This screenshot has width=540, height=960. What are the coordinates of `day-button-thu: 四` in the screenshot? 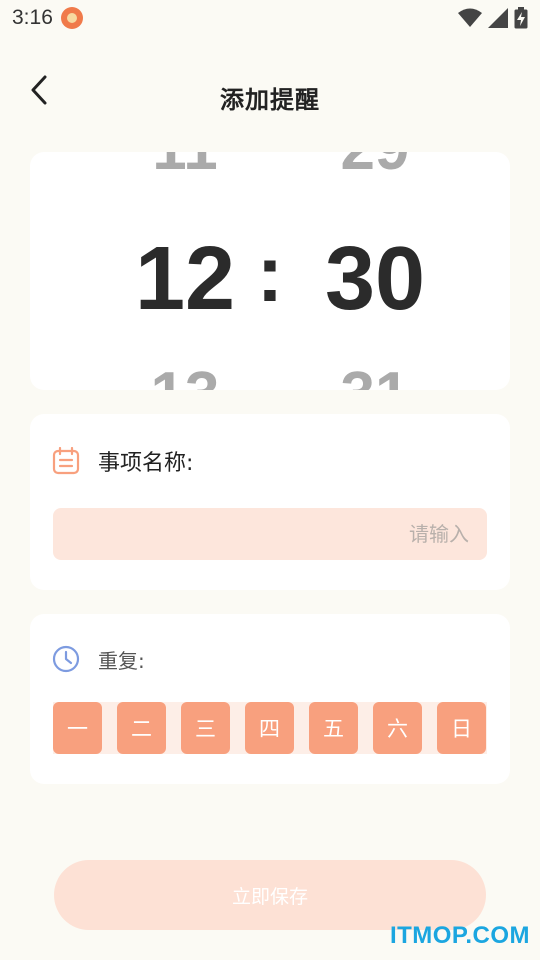 It's located at (269, 728).